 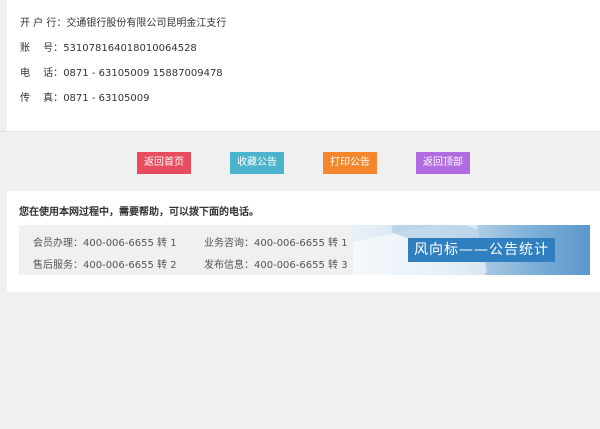 I want to click on stats-banner: 风向标——公告统计, so click(x=471, y=250).